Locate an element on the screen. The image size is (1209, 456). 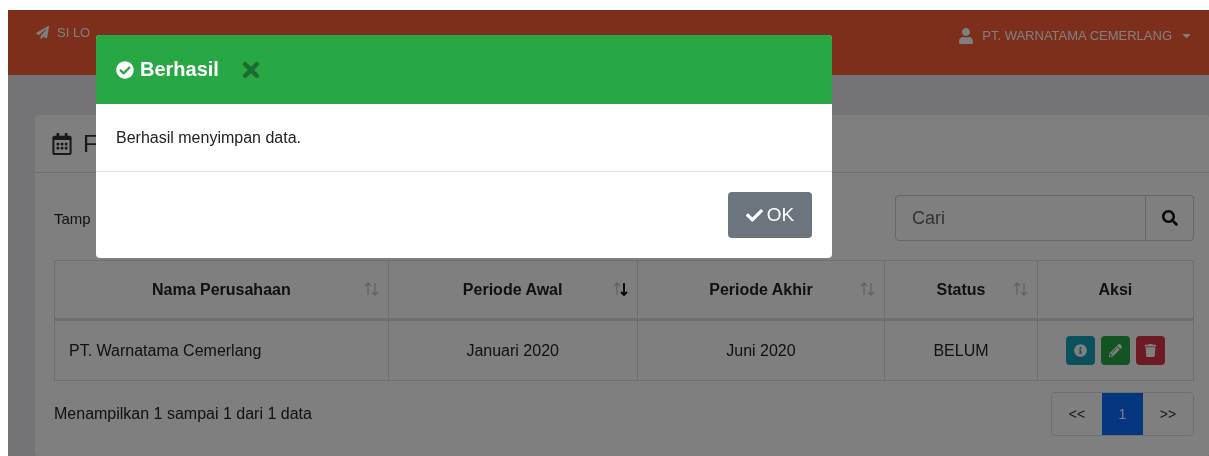
edit-button is located at coordinates (1115, 350).